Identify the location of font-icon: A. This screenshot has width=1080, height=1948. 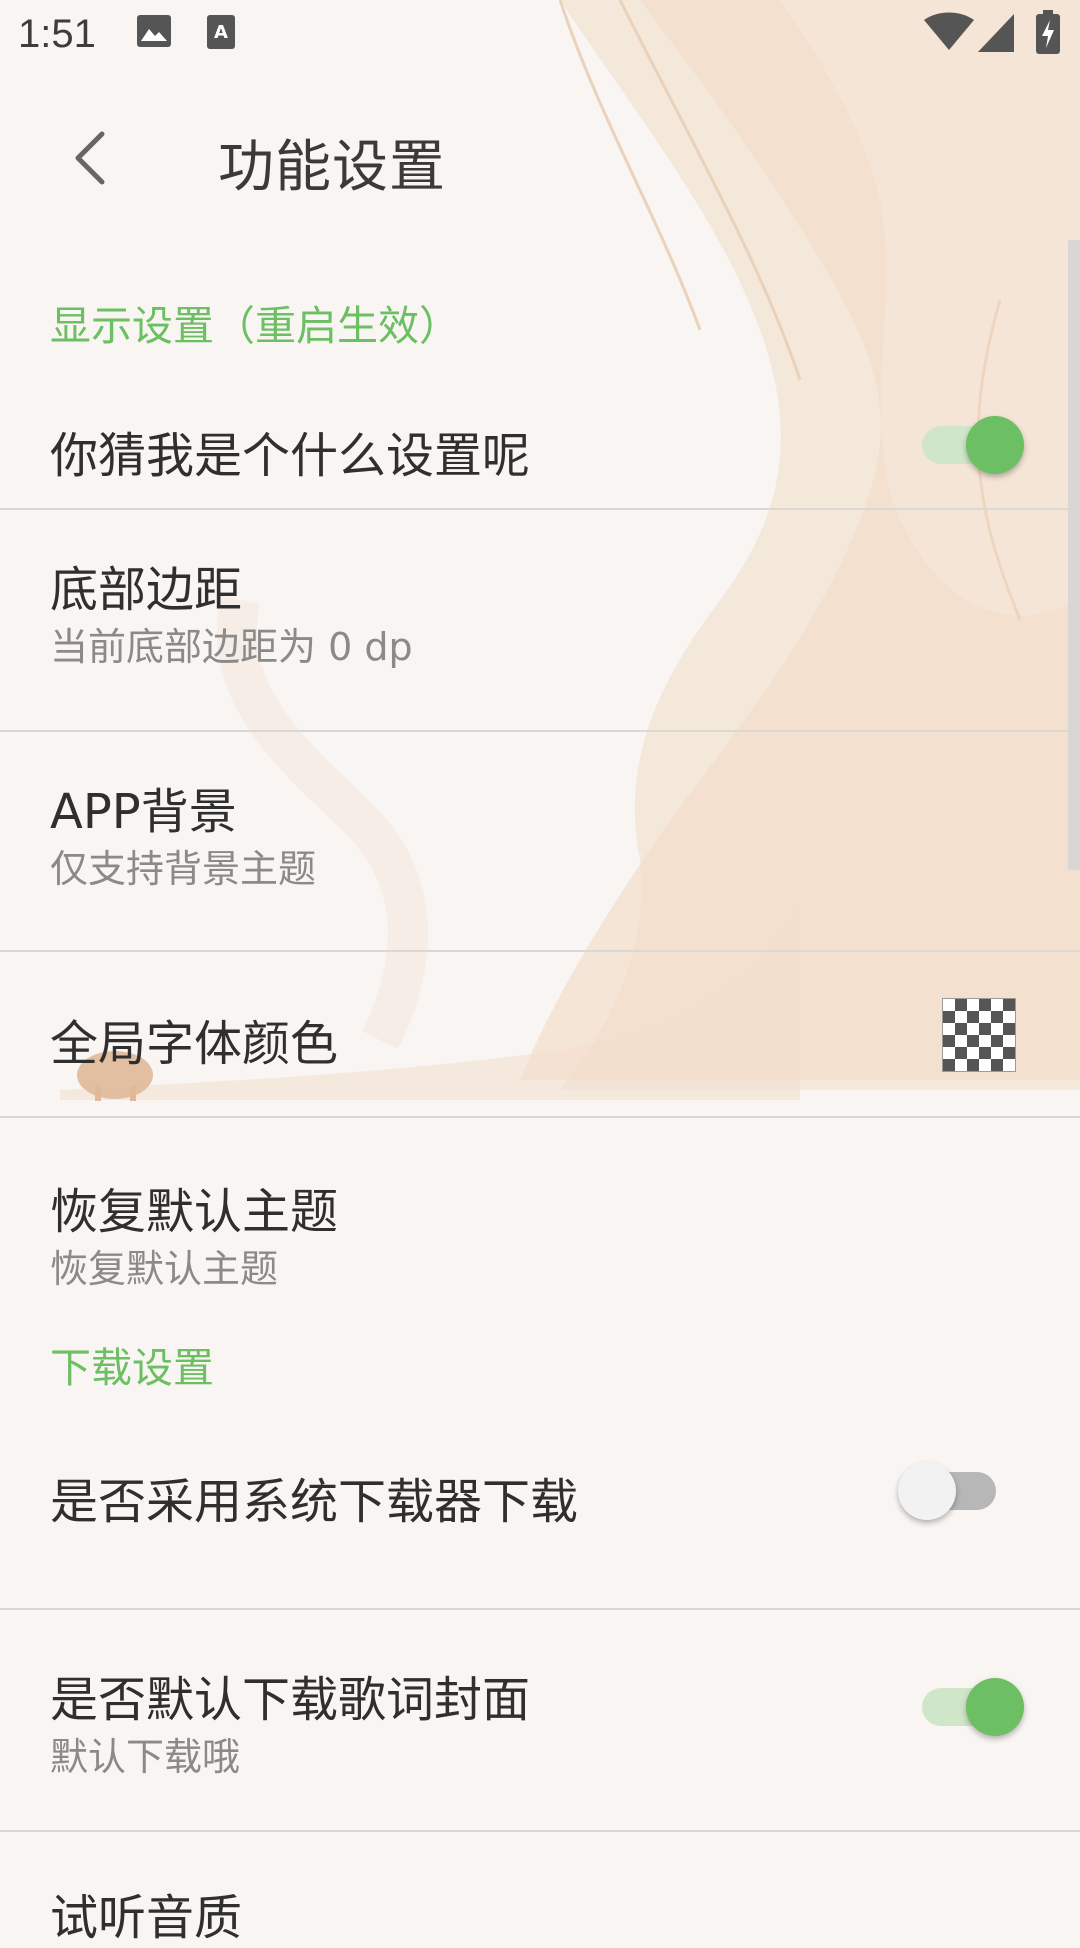
(221, 32).